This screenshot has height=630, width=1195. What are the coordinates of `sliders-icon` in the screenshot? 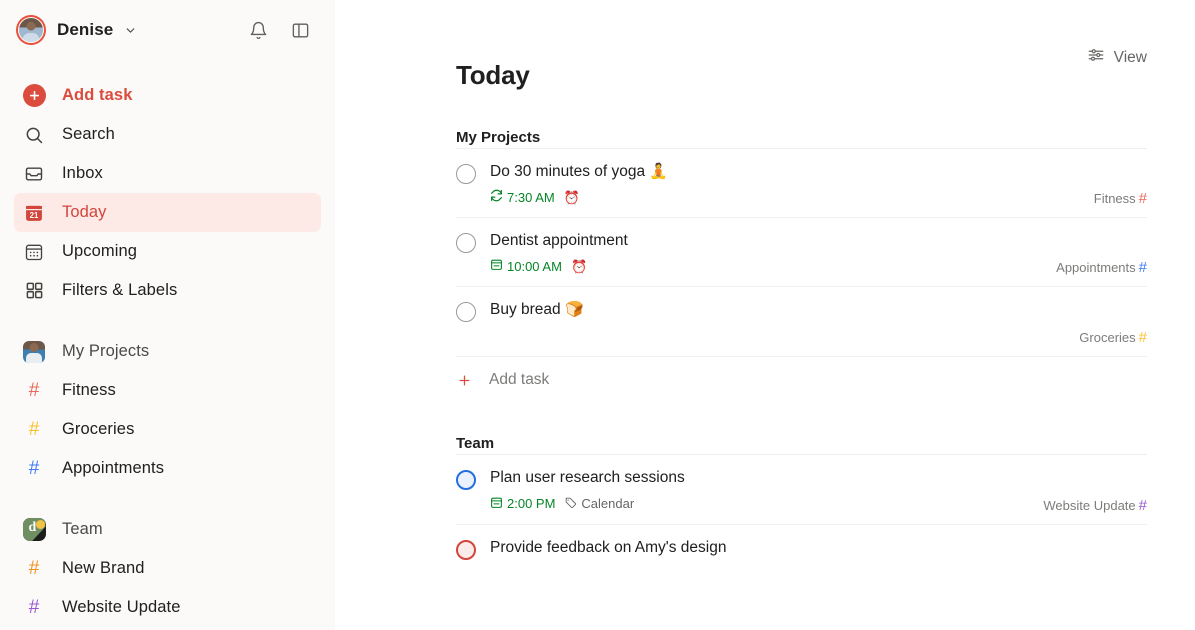 It's located at (1096, 57).